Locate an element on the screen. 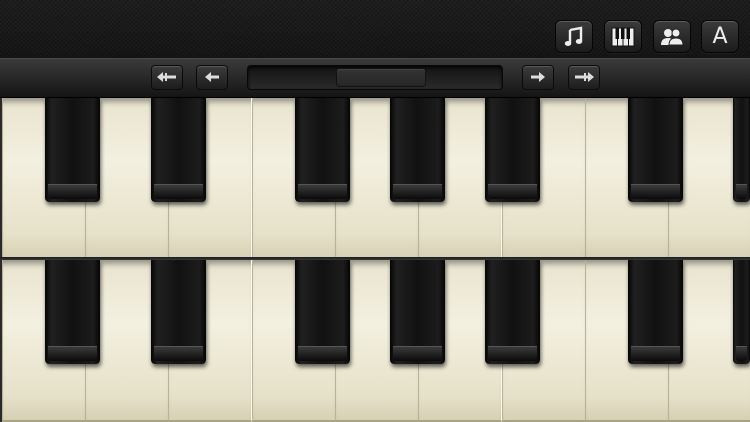  keyboard-navigation-bar is located at coordinates (375, 78).